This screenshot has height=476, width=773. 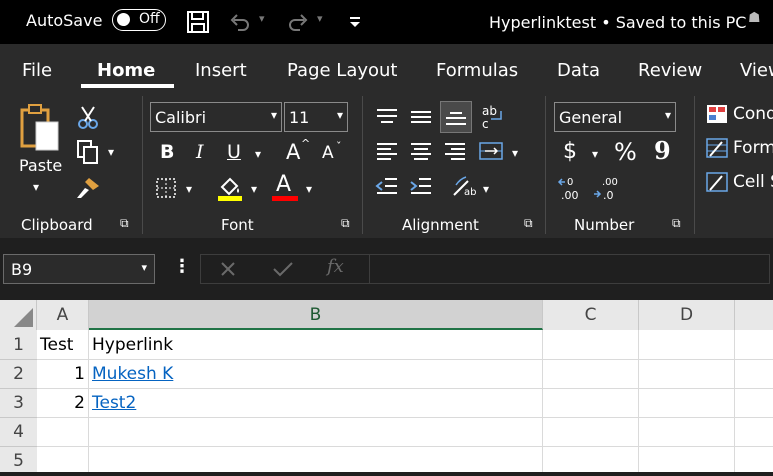 I want to click on toggle-state: Off, so click(x=149, y=19).